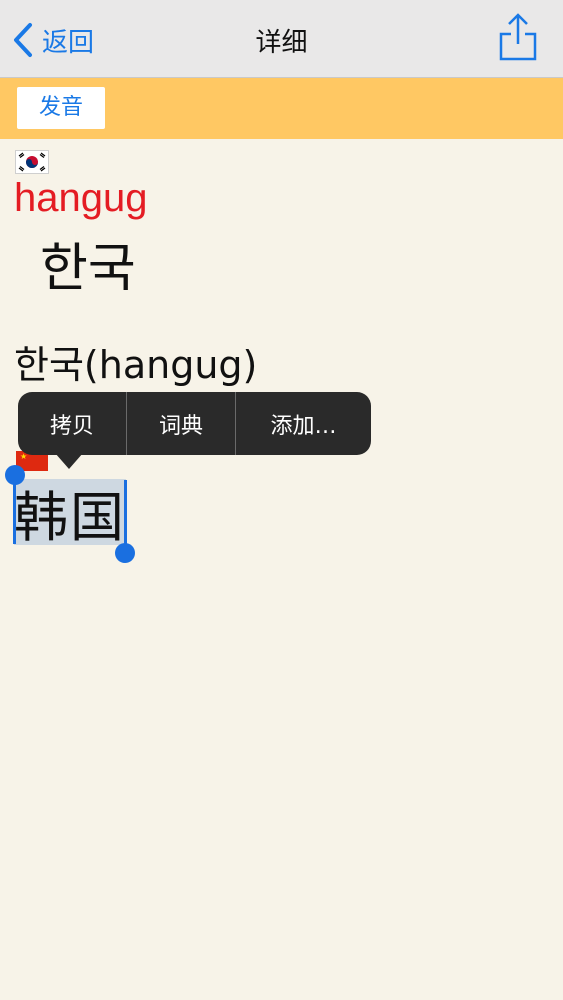 This screenshot has width=563, height=1000. I want to click on pronounce-button: 发音, so click(61, 108).